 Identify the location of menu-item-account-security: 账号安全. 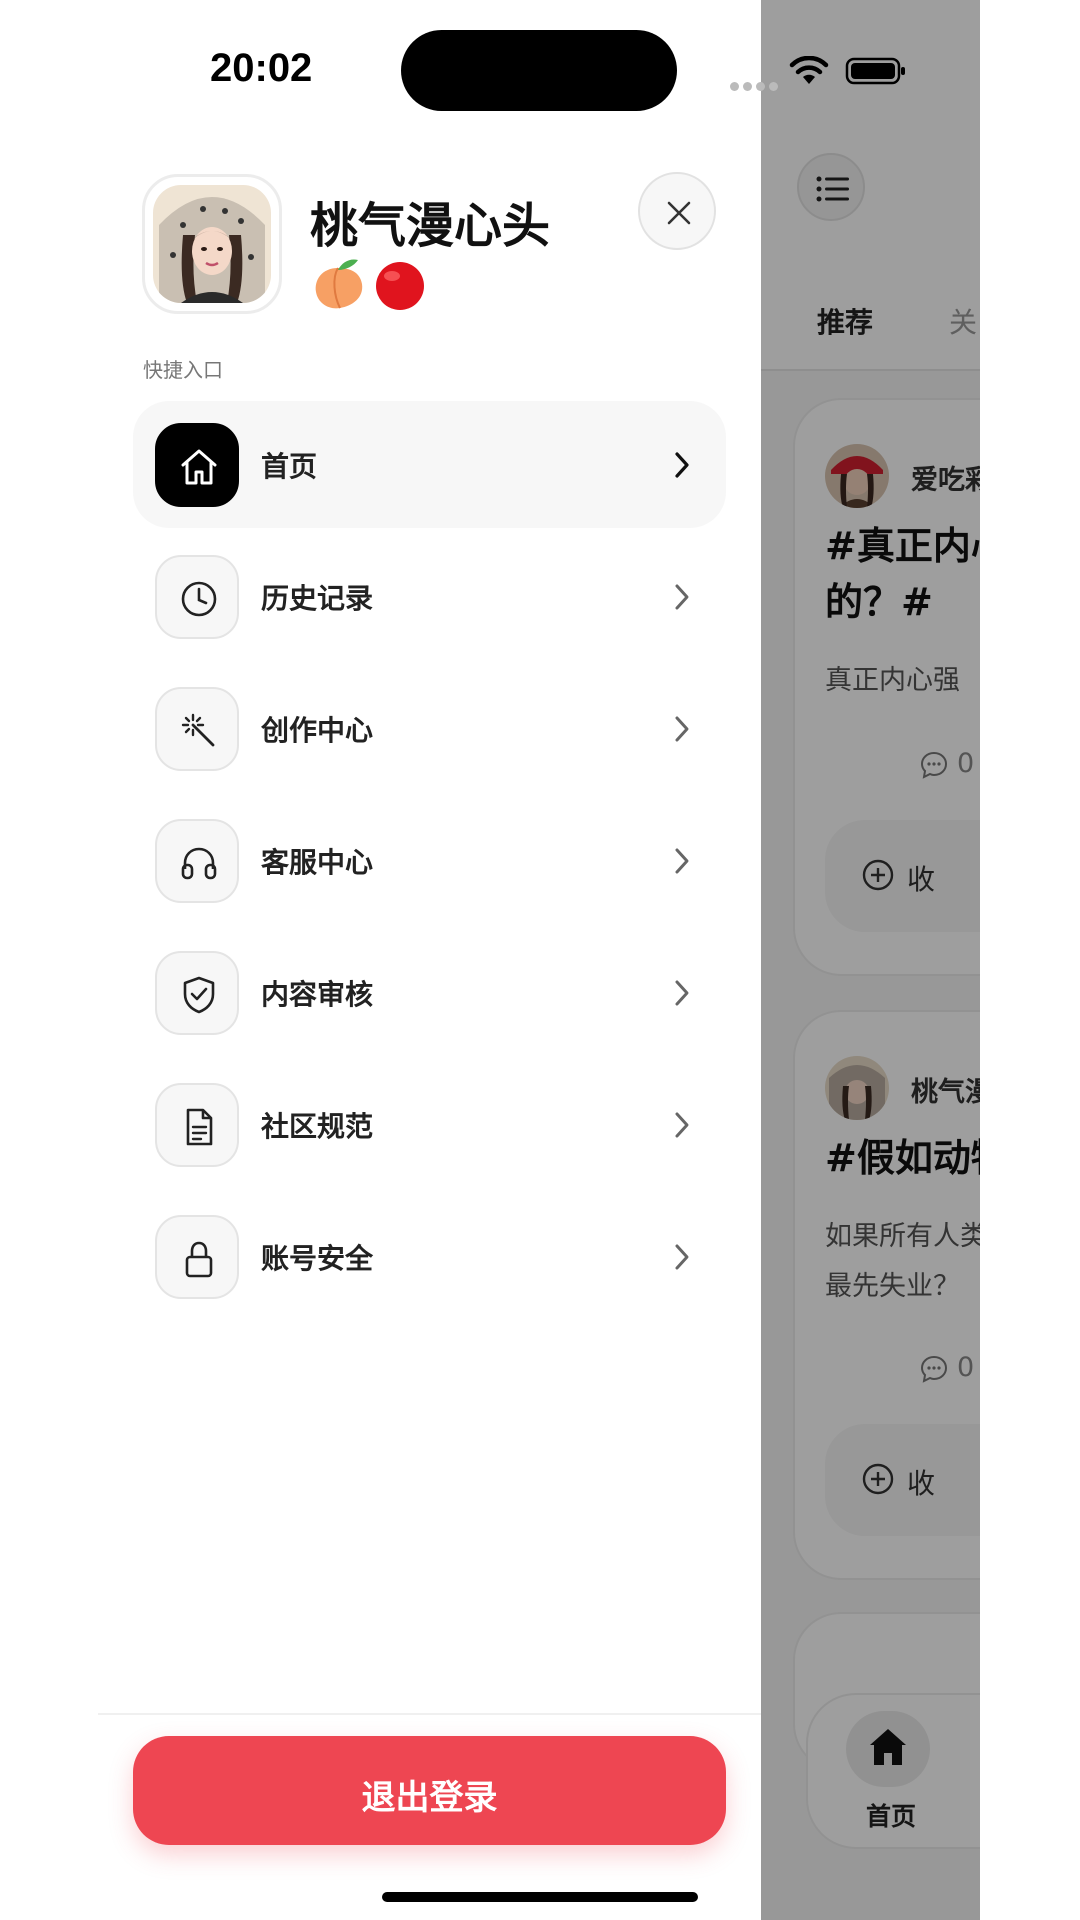
(429, 1256).